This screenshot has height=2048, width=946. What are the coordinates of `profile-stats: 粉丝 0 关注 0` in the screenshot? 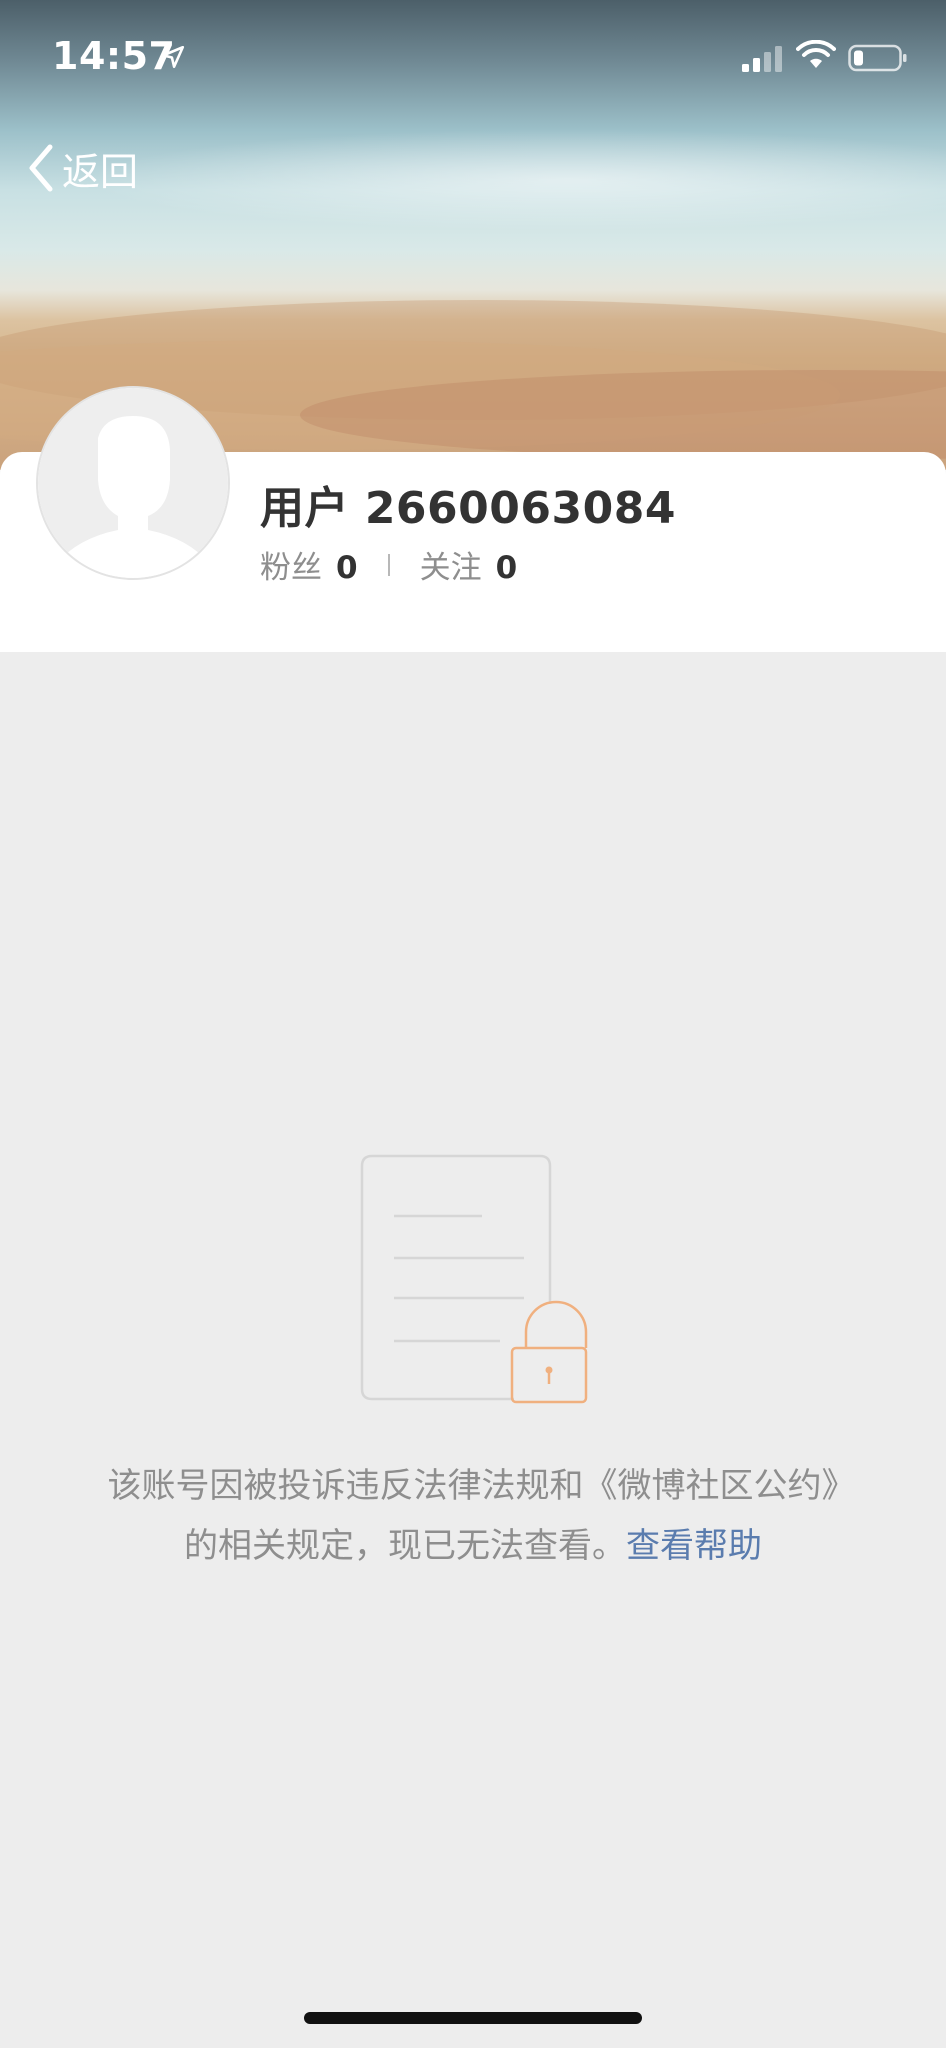 It's located at (388, 564).